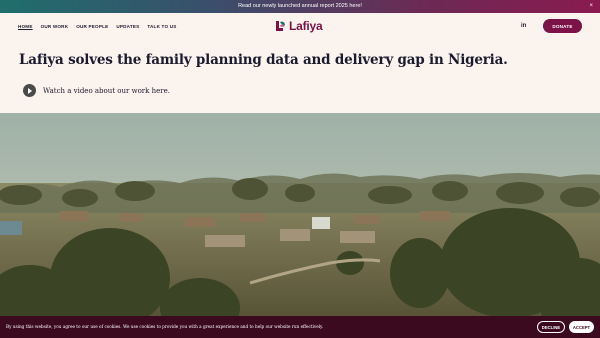 Image resolution: width=600 pixels, height=338 pixels. Describe the element at coordinates (591, 6) in the screenshot. I see `close-icon: ×` at that location.